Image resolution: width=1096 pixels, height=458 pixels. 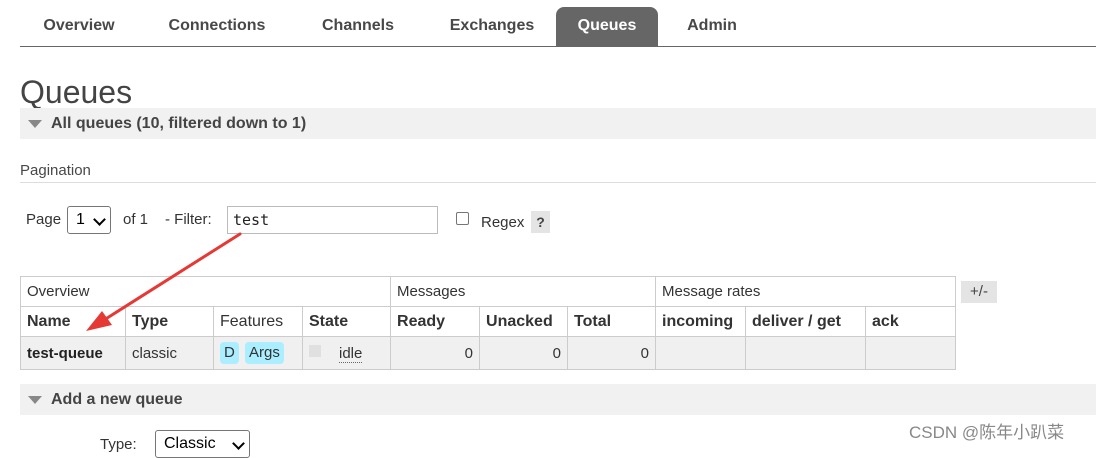 I want to click on page-count-label: of 1, so click(x=136, y=219).